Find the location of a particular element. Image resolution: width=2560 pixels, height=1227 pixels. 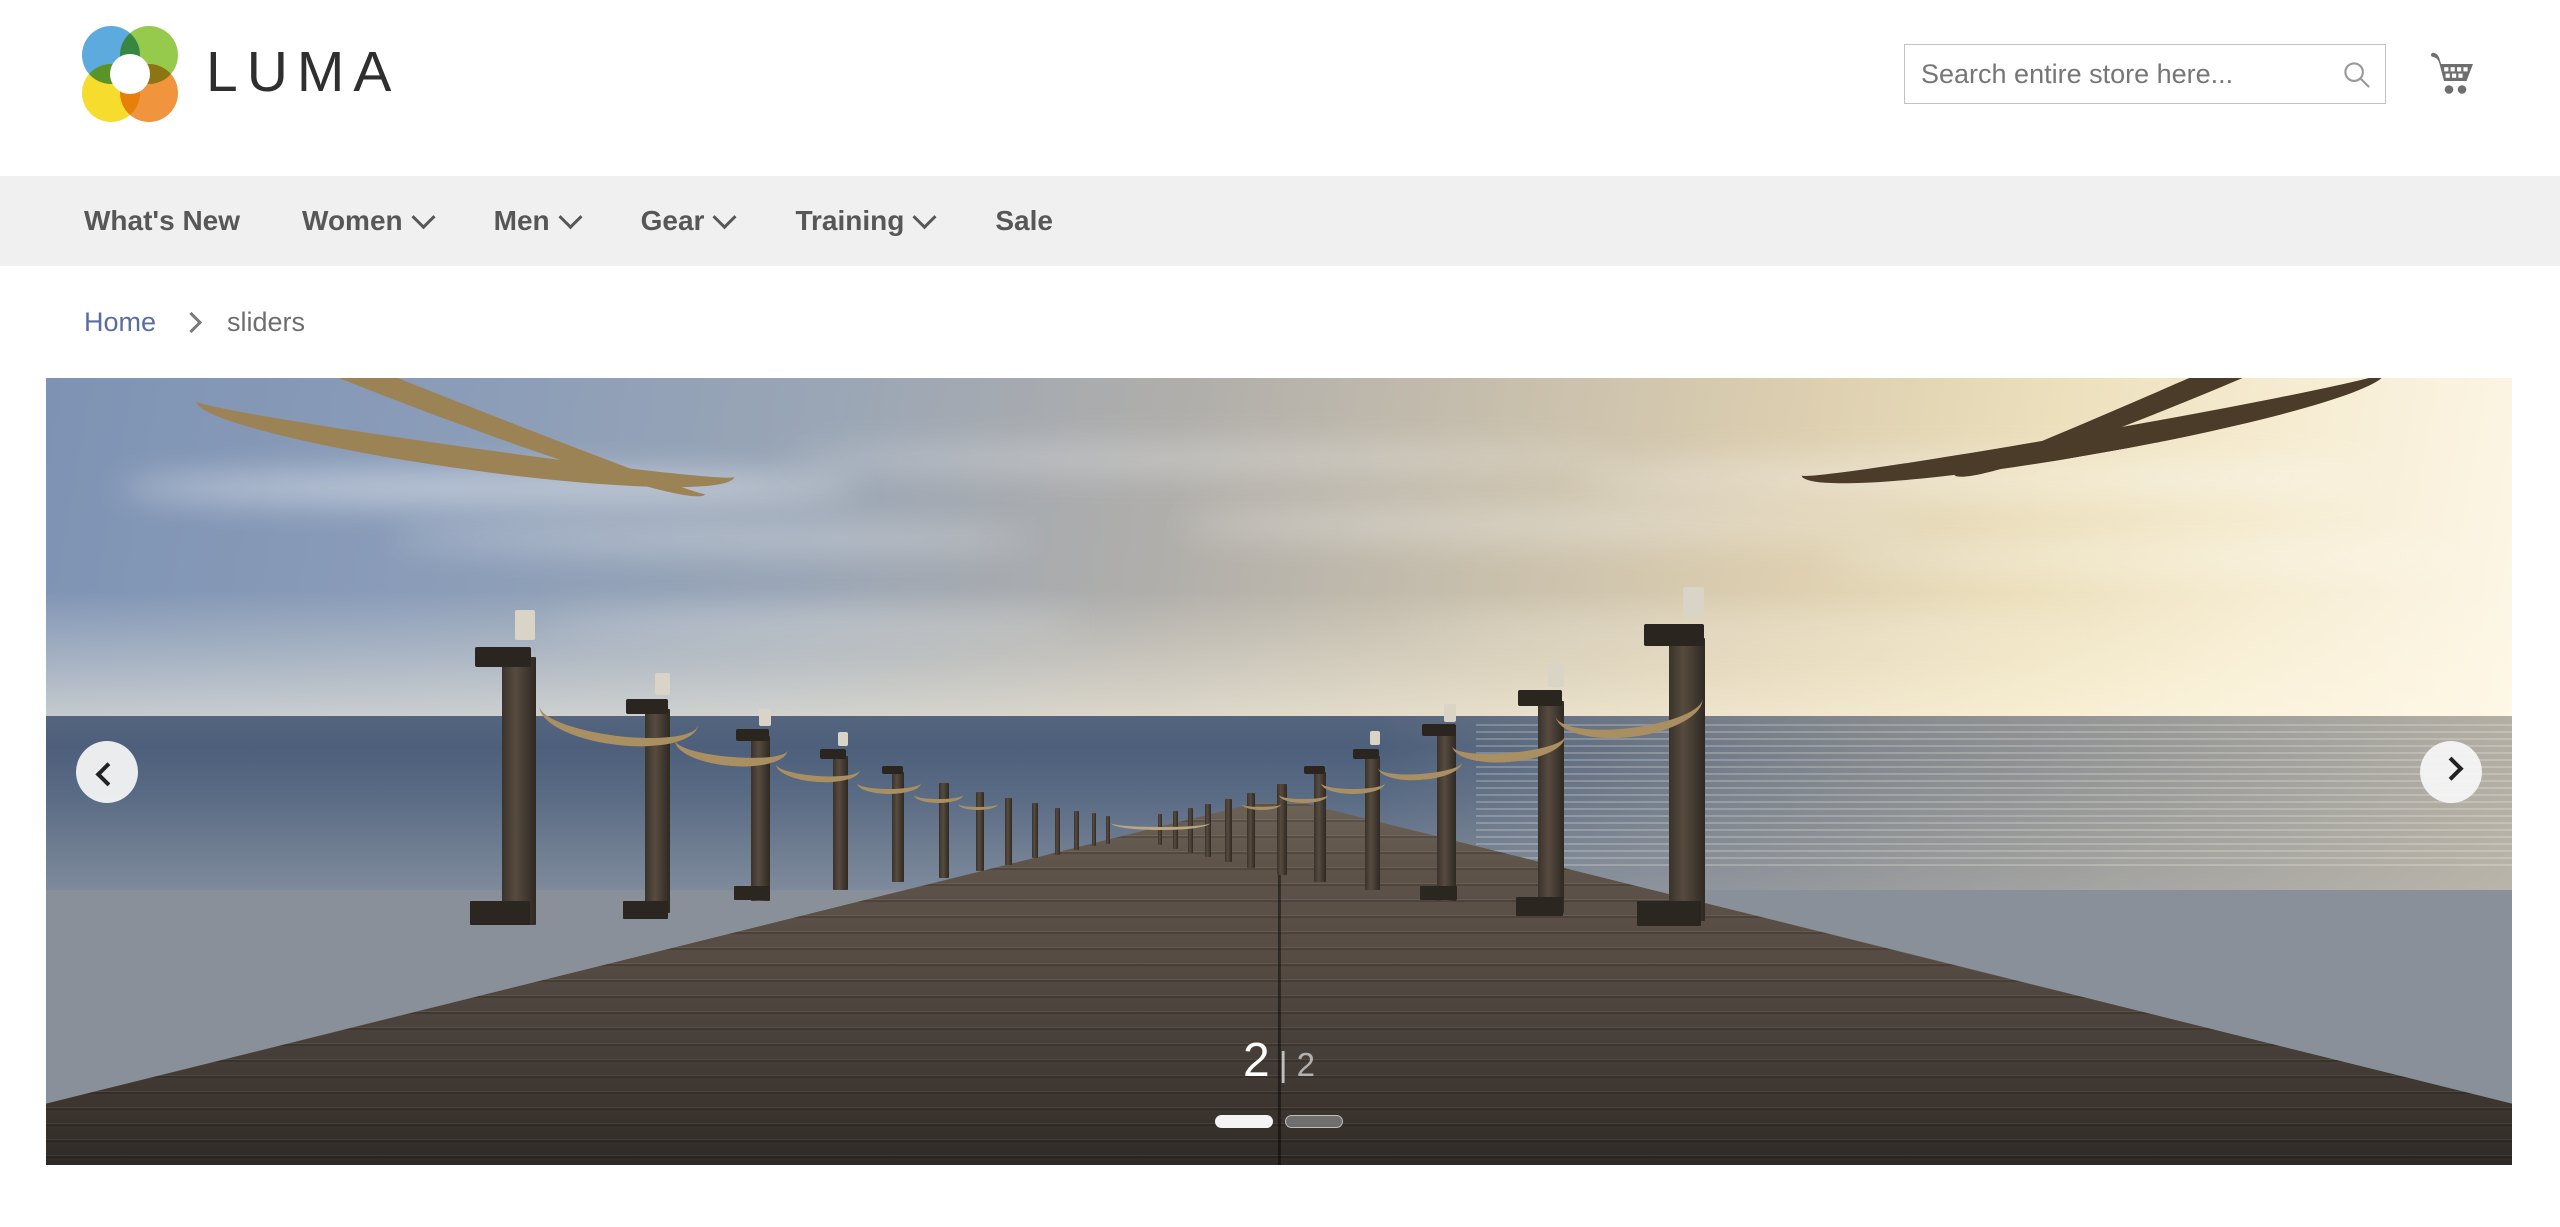

nav-item-sale: Sale is located at coordinates (1024, 221).